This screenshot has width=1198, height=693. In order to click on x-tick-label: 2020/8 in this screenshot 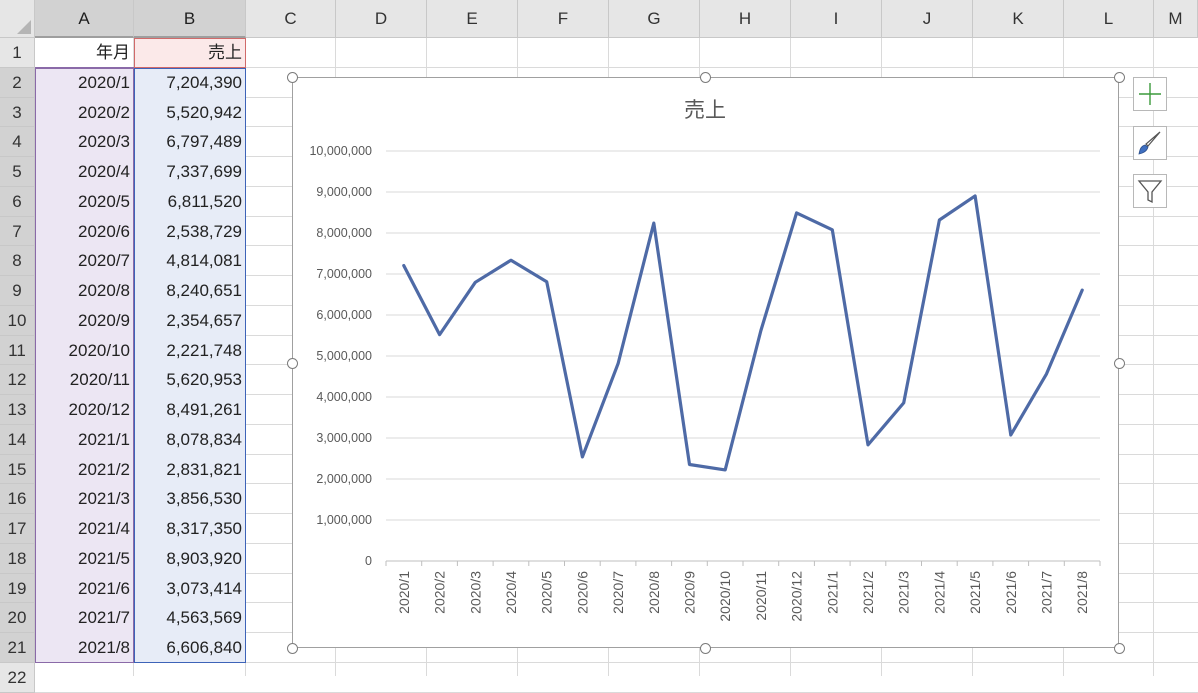, I will do `click(654, 592)`.